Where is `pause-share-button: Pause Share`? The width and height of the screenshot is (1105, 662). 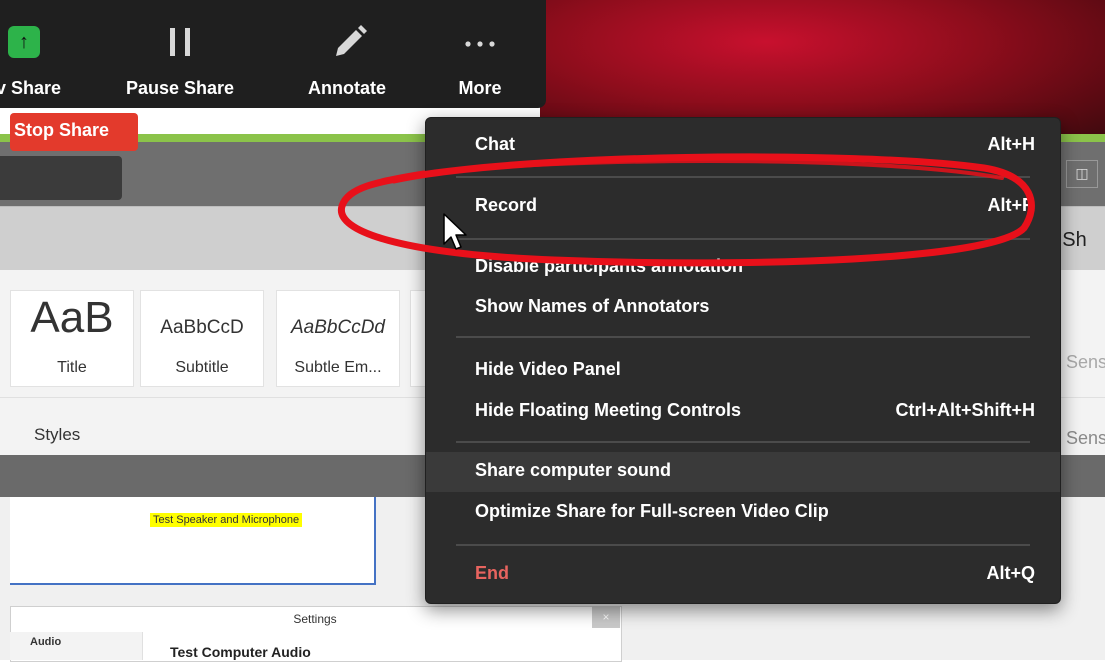
pause-share-button: Pause Share is located at coordinates (180, 54).